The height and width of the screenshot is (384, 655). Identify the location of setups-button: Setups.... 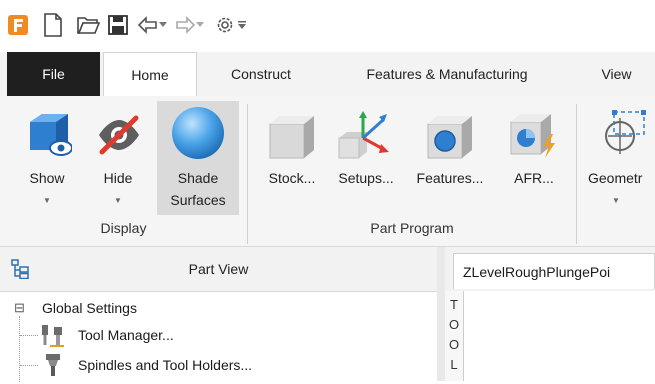
(366, 147).